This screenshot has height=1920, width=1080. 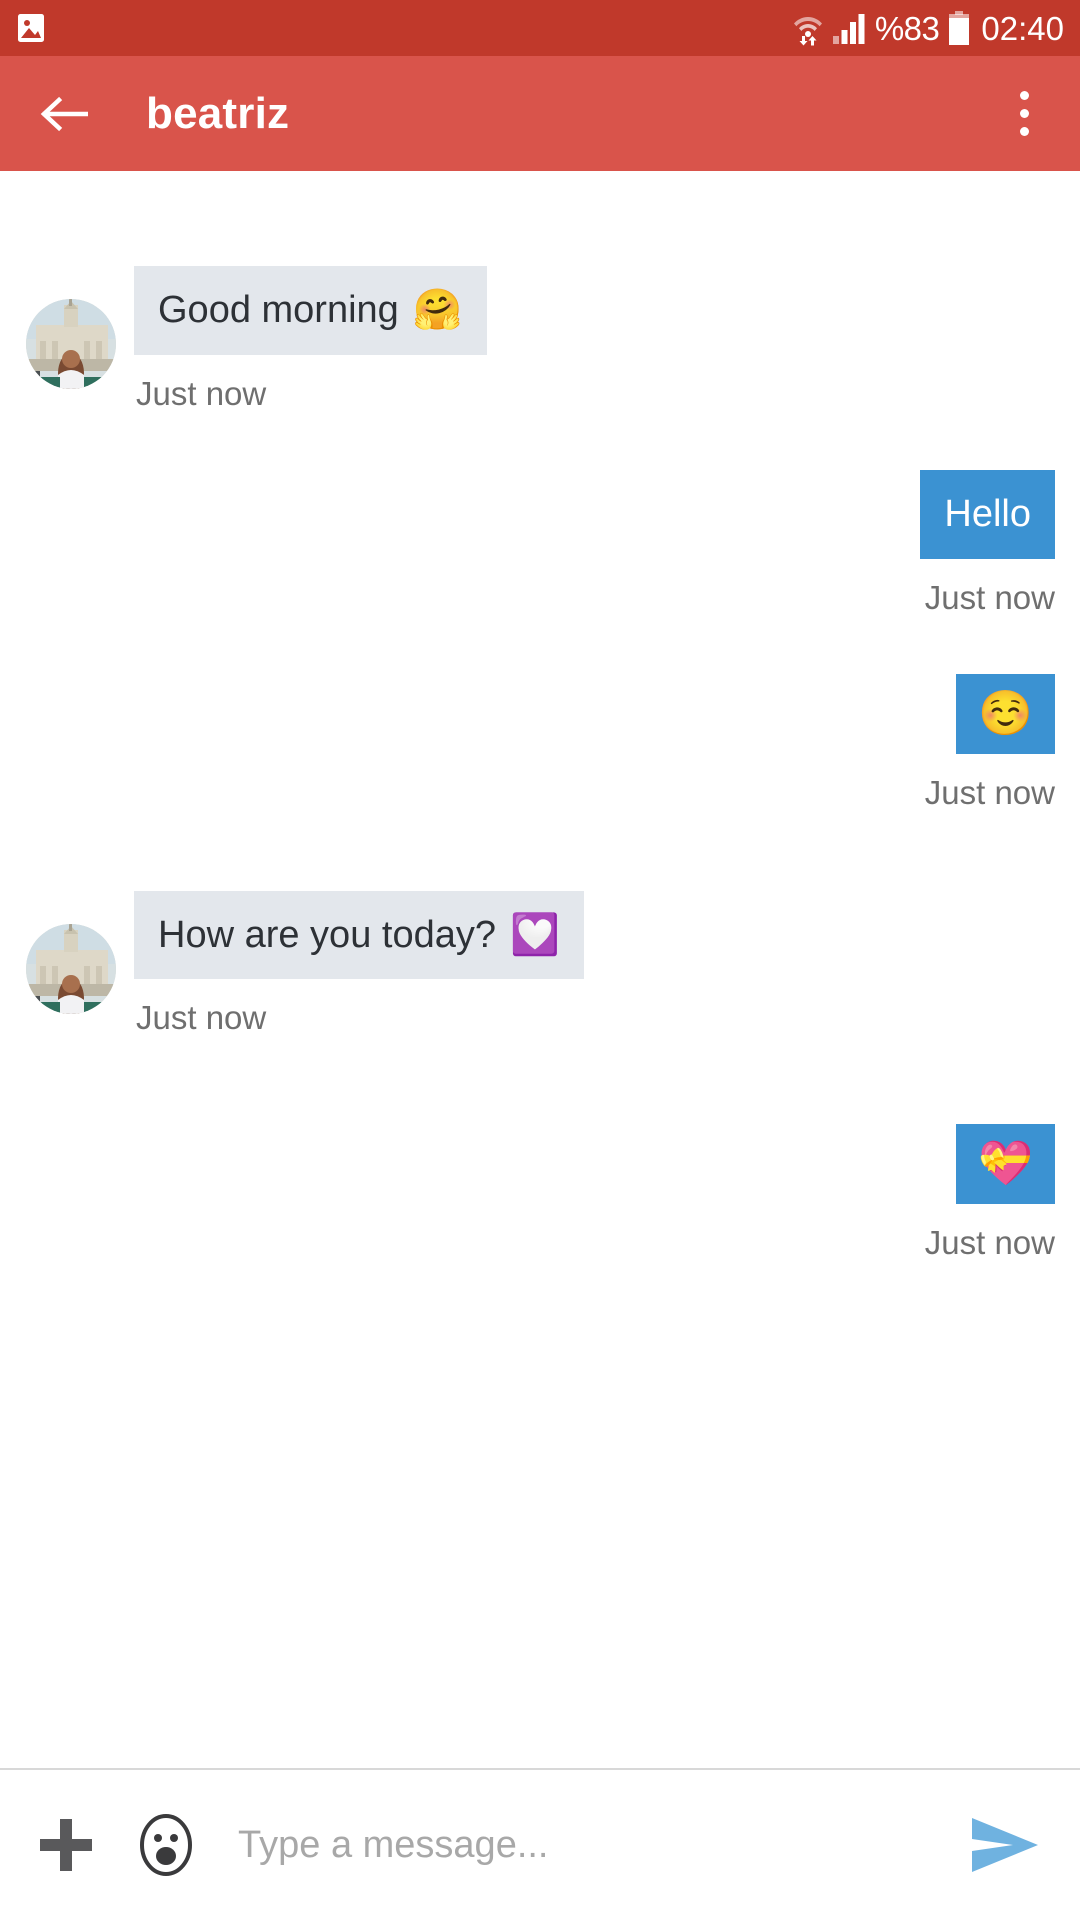 I want to click on message-column: ☺️ Just now, so click(x=989, y=742).